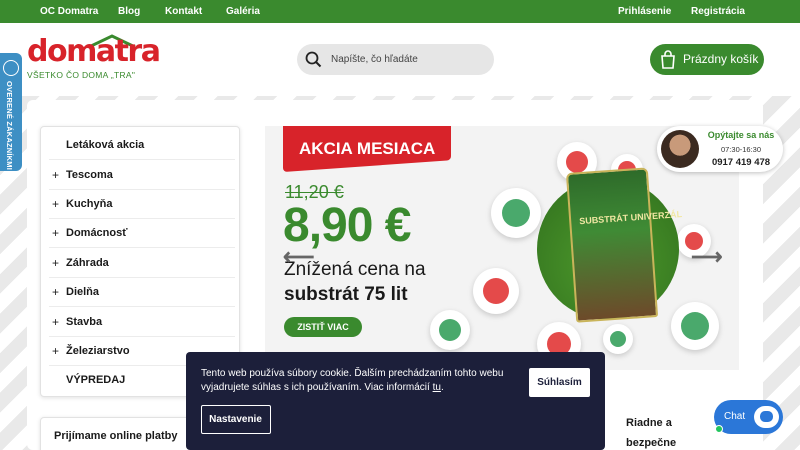 The image size is (800, 450). Describe the element at coordinates (299, 257) in the screenshot. I see `arrow-left-icon: ⟵` at that location.